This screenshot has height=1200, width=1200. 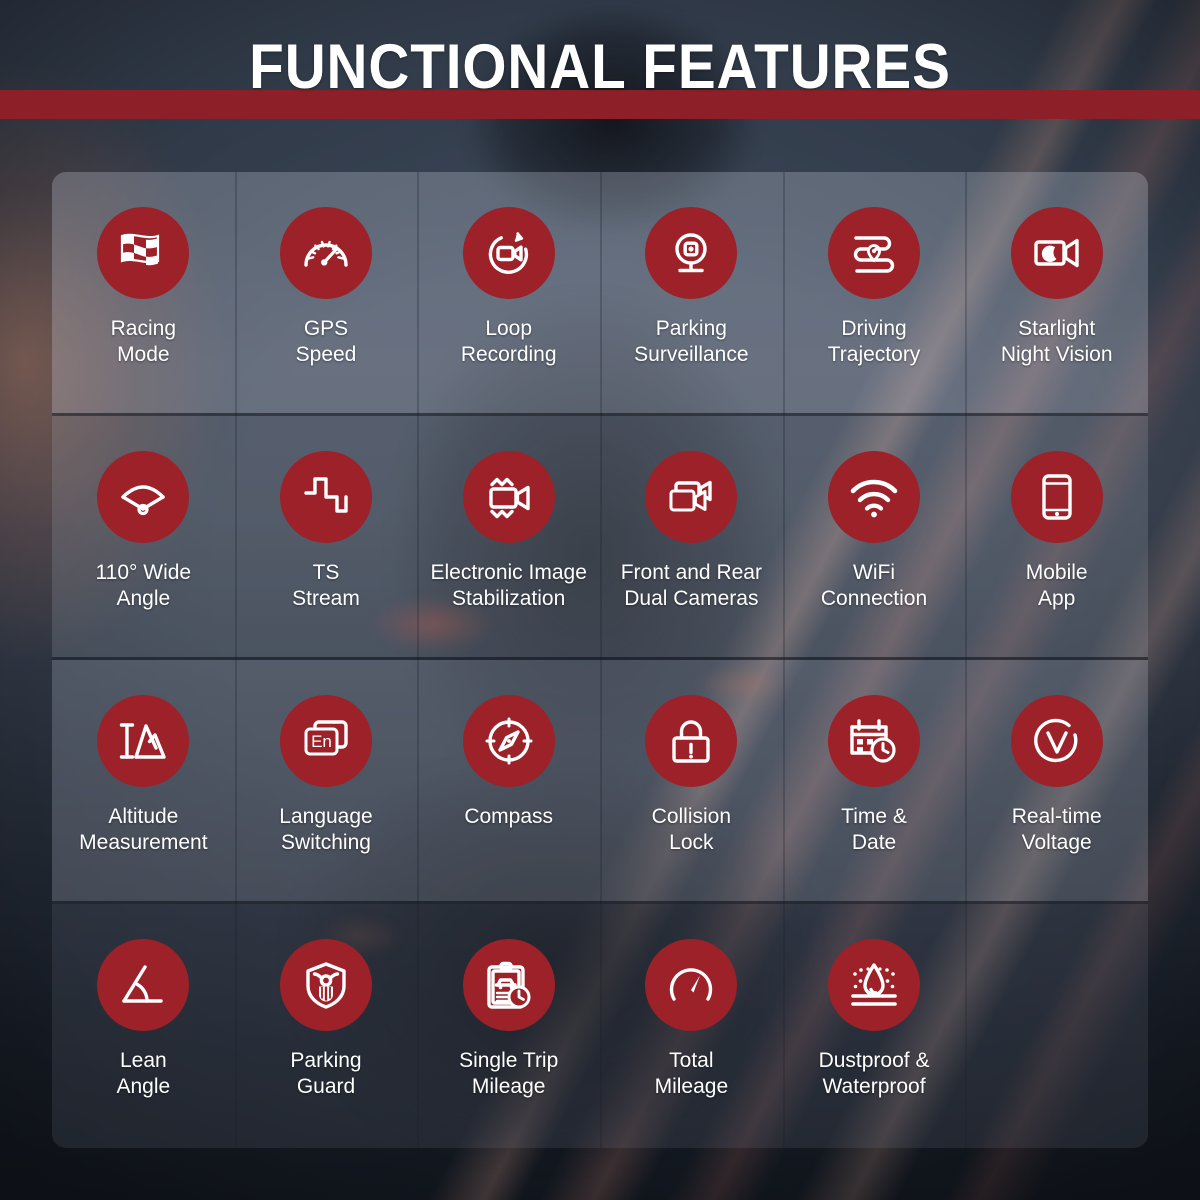 I want to click on feature-cell: Dustproof & Waterproof, so click(x=874, y=1026).